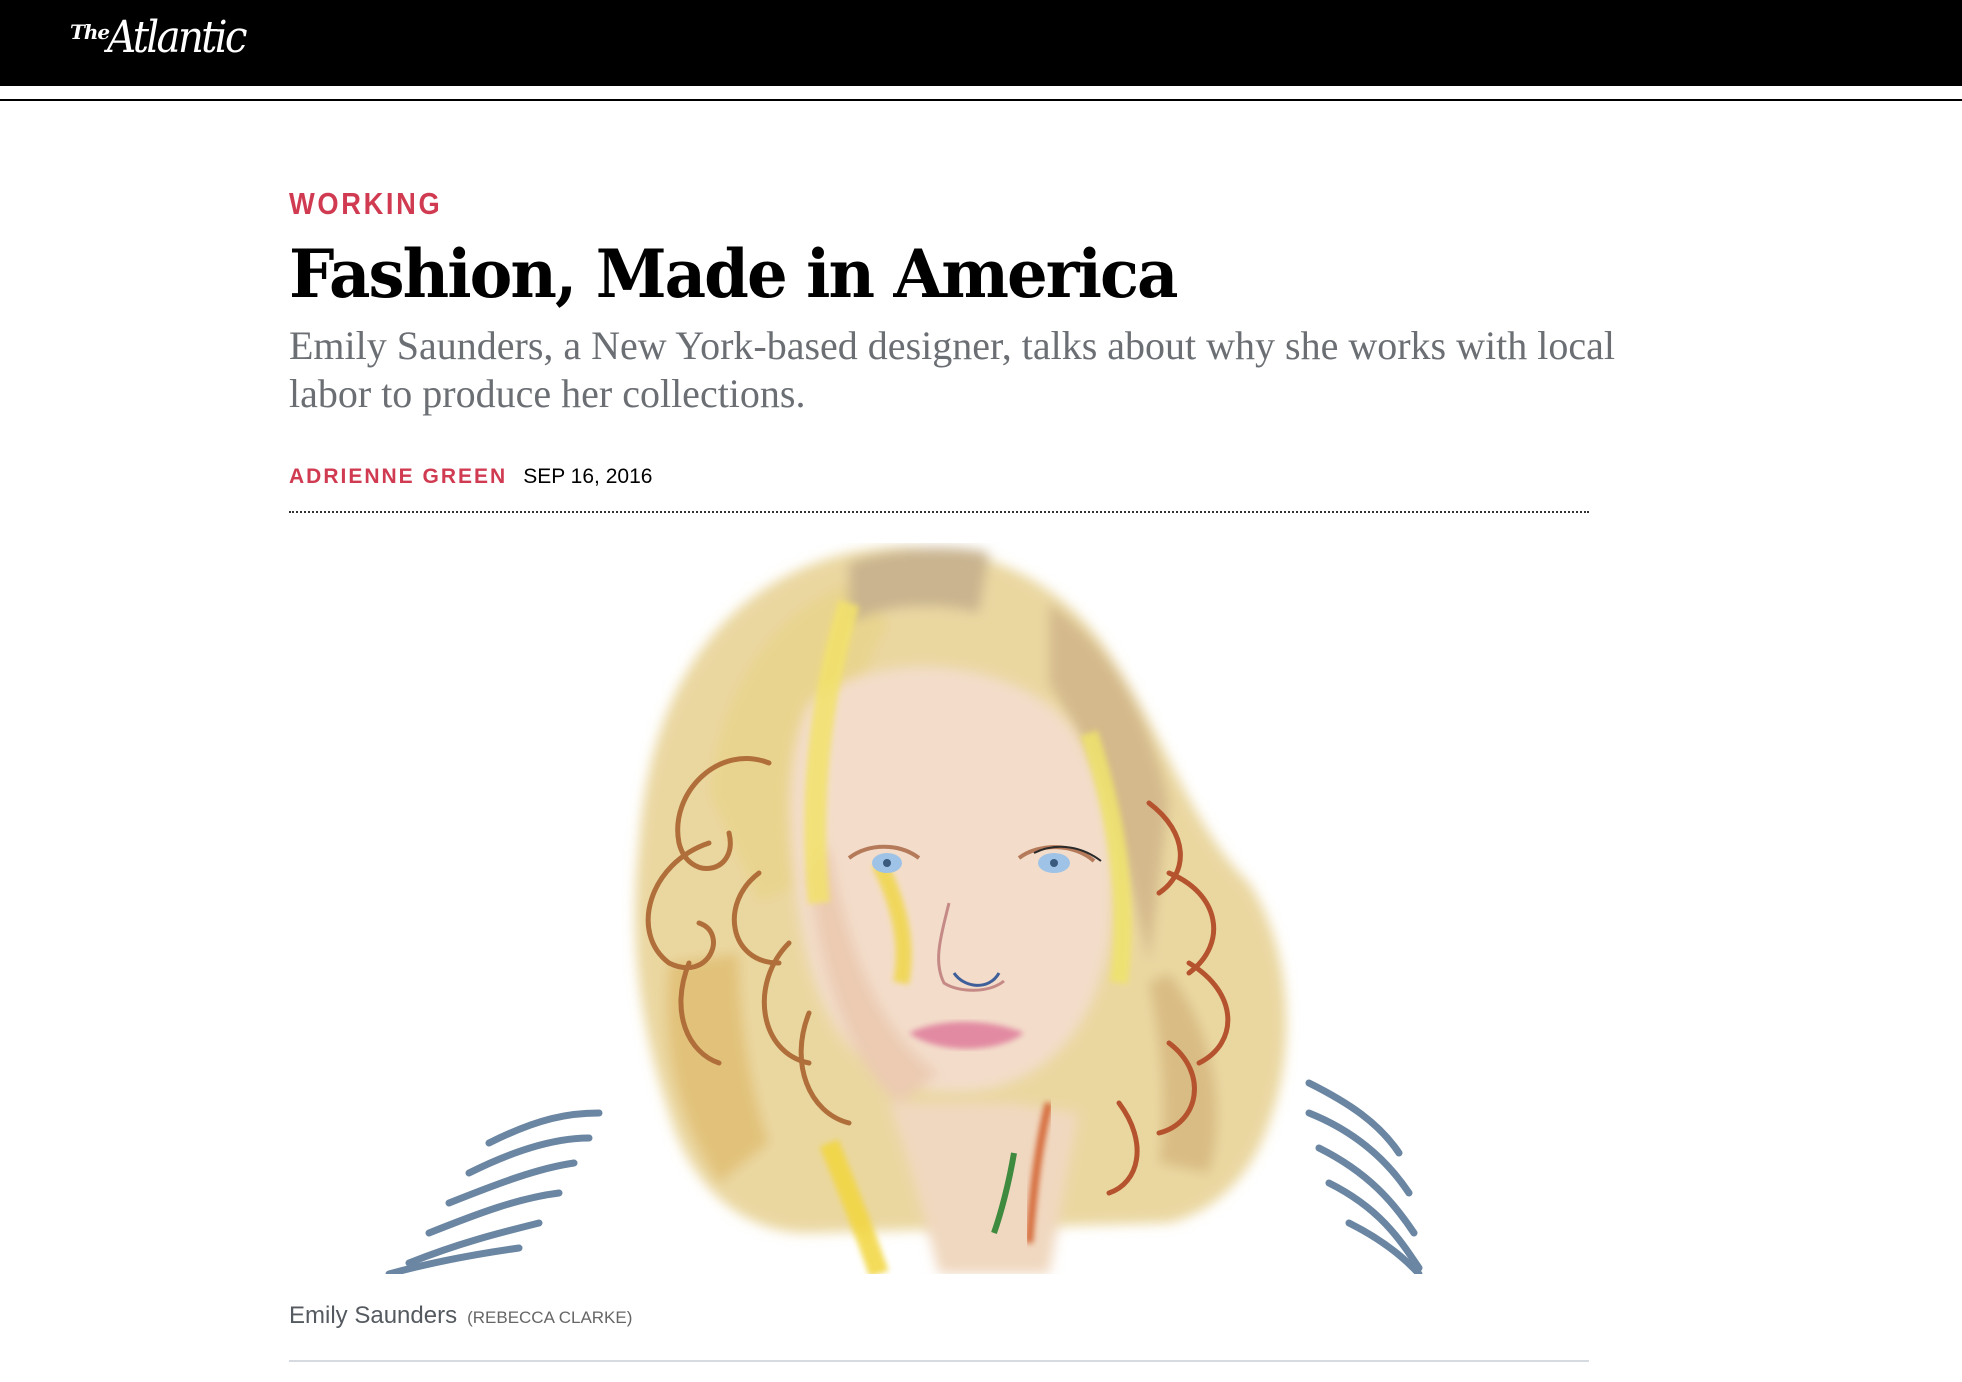 The image size is (1962, 1382). What do you see at coordinates (981, 43) in the screenshot?
I see `site-header: The Atlantic` at bounding box center [981, 43].